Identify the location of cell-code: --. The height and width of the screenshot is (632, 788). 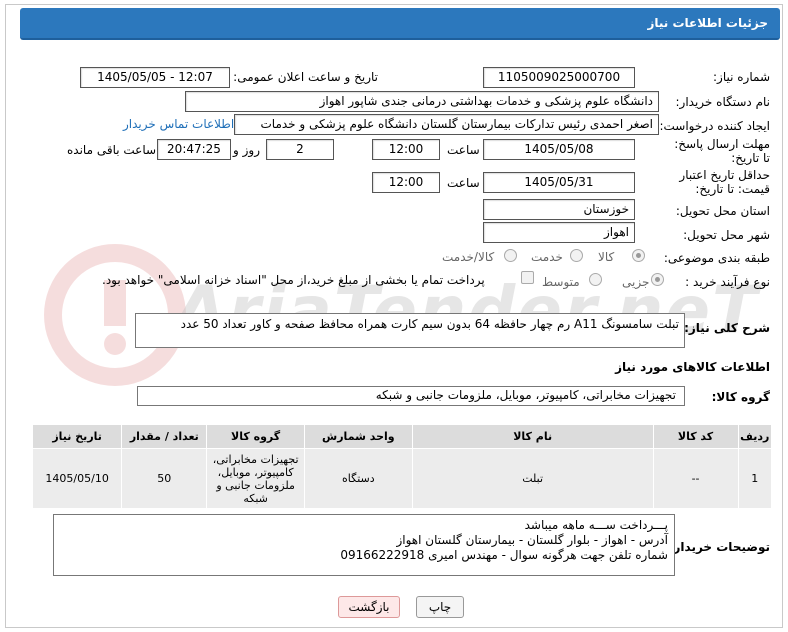
(695, 478).